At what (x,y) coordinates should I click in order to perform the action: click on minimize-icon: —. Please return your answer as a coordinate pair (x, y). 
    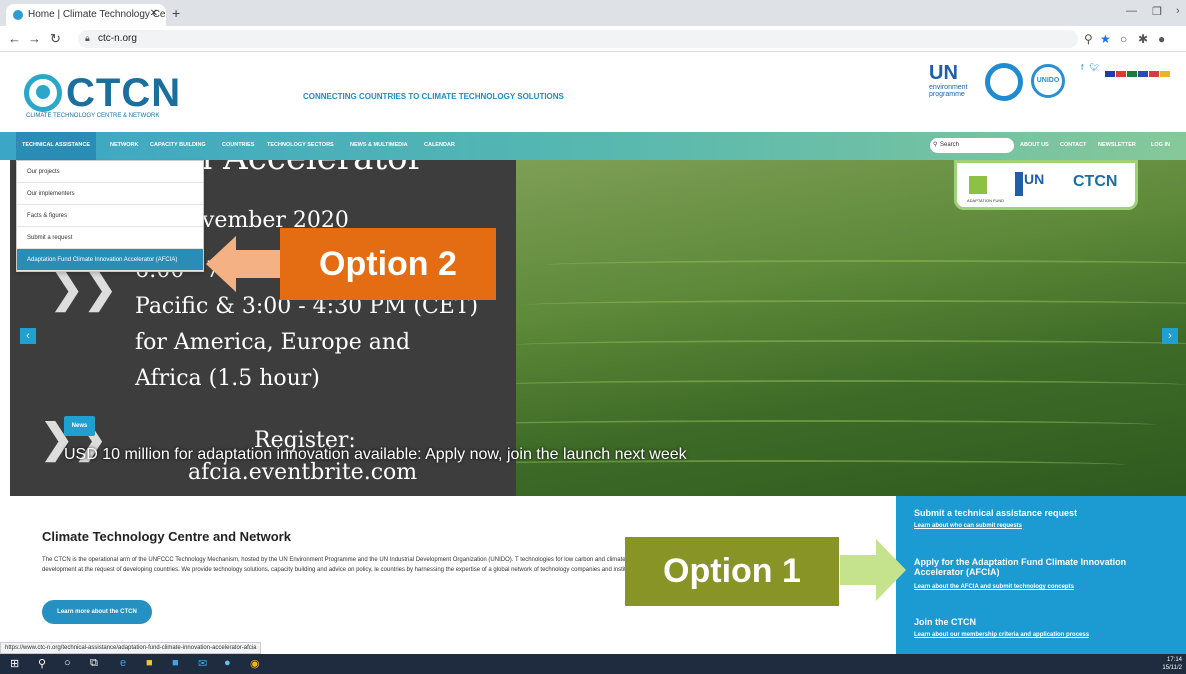
    Looking at the image, I should click on (1131, 11).